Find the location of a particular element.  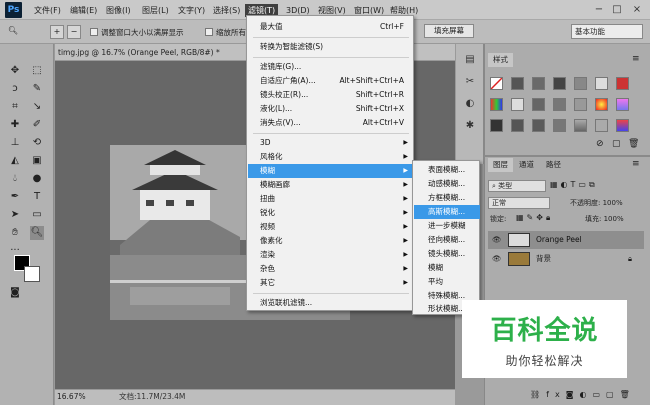

style-none-swatch is located at coordinates (496, 83).